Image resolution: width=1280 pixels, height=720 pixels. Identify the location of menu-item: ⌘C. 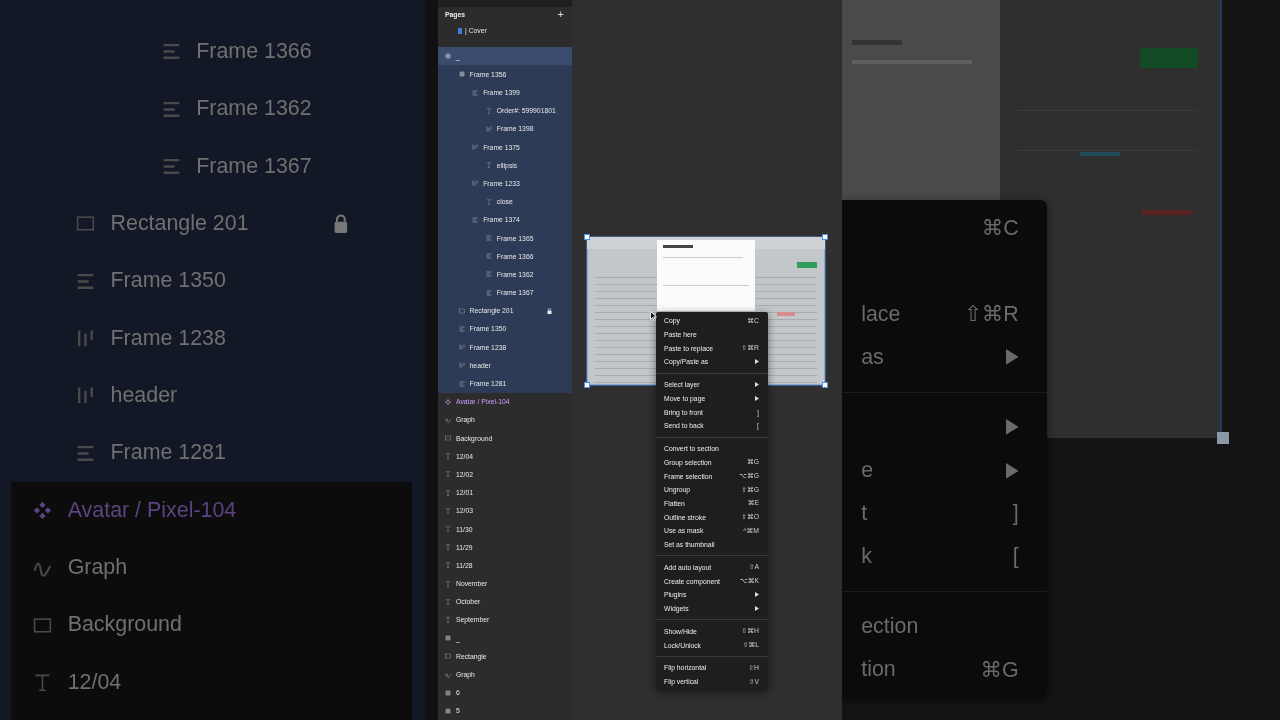
(944, 228).